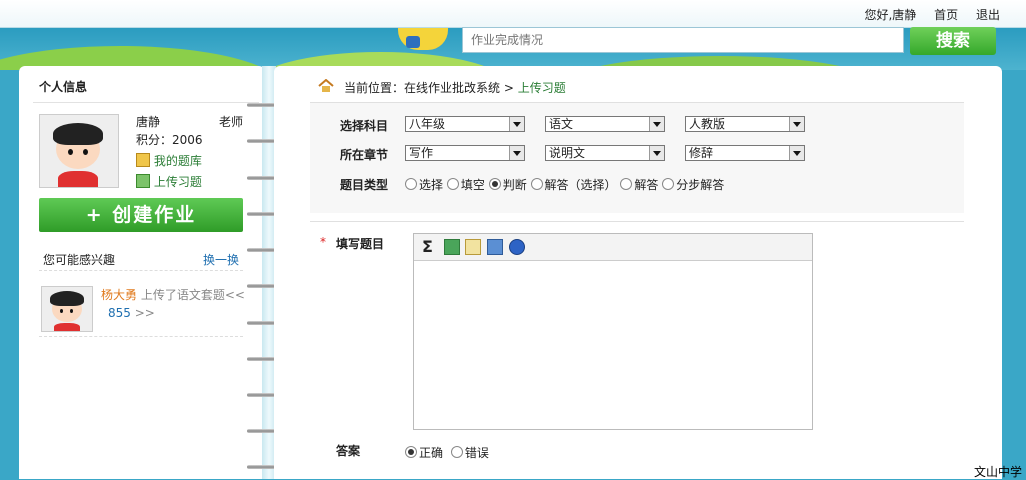  Describe the element at coordinates (988, 15) in the screenshot. I see `logout-link: 退出` at that location.